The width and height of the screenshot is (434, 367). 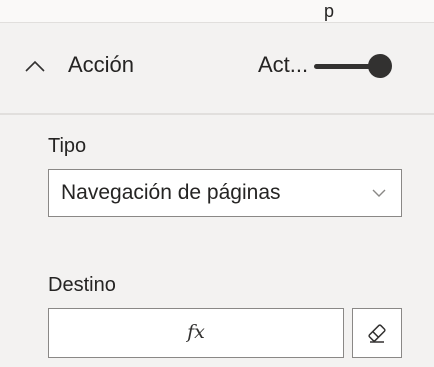 I want to click on action-toggle, so click(x=353, y=66).